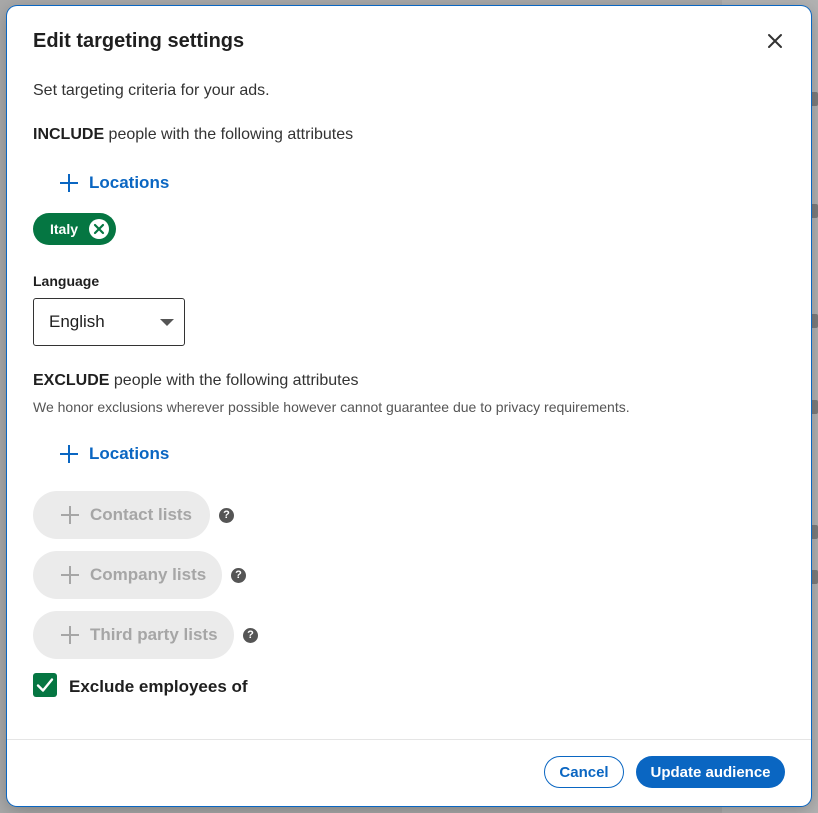 This screenshot has height=813, width=818. I want to click on company-lists-button: Company lists, so click(127, 575).